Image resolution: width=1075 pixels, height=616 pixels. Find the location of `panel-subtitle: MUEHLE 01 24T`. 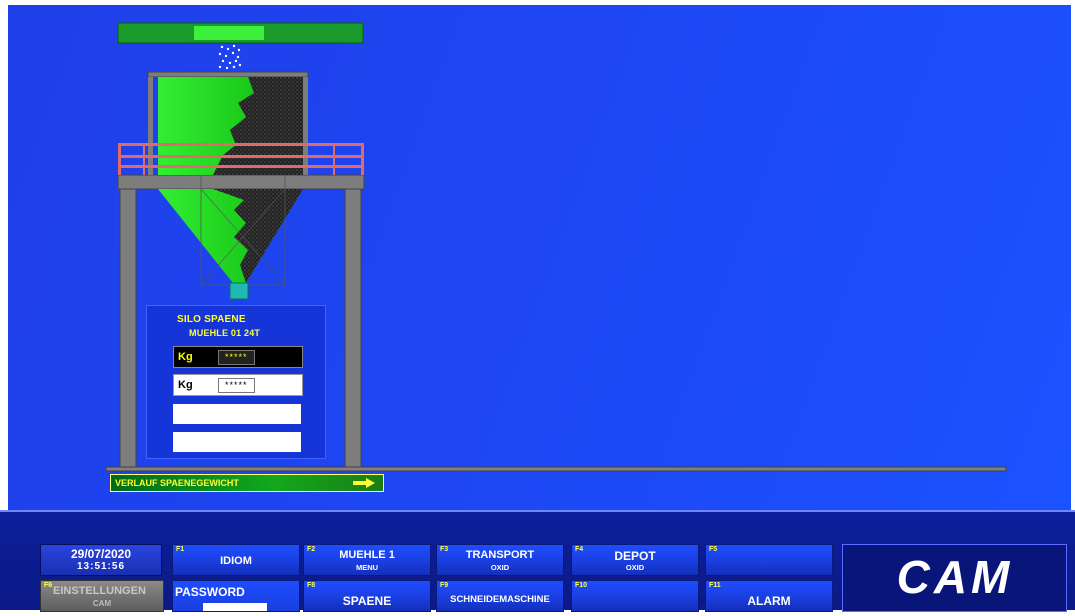

panel-subtitle: MUEHLE 01 24T is located at coordinates (225, 333).